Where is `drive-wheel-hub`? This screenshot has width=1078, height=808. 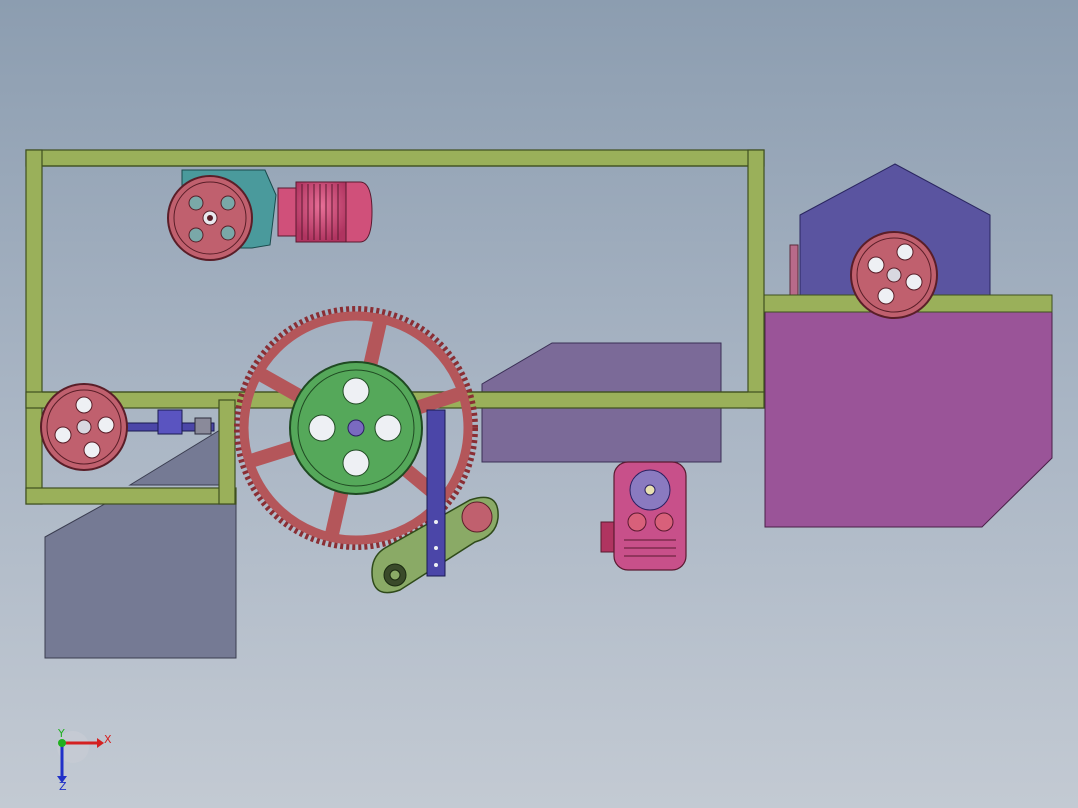
drive-wheel-hub is located at coordinates (356, 428).